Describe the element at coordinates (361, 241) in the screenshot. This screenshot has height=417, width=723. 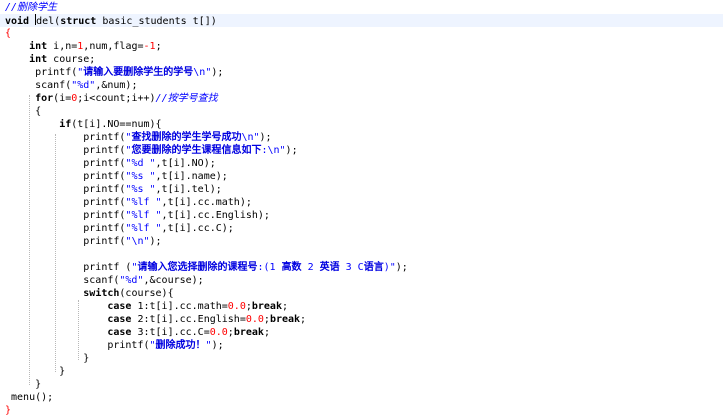
I see `code-line: printf("\n");` at that location.